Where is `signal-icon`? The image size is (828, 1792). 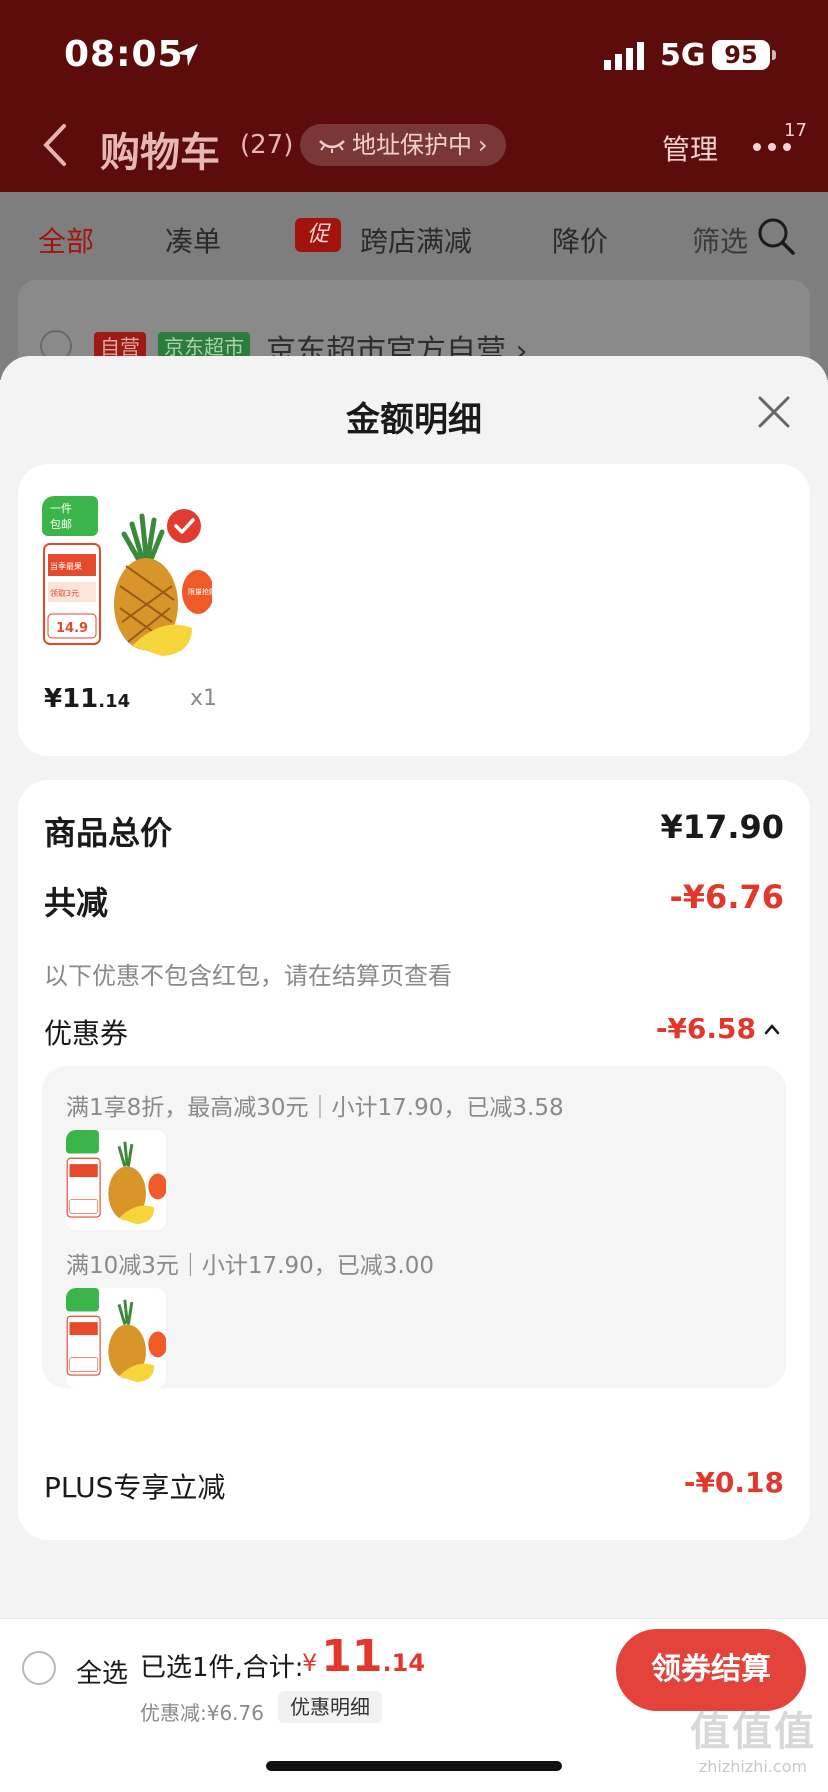
signal-icon is located at coordinates (624, 56).